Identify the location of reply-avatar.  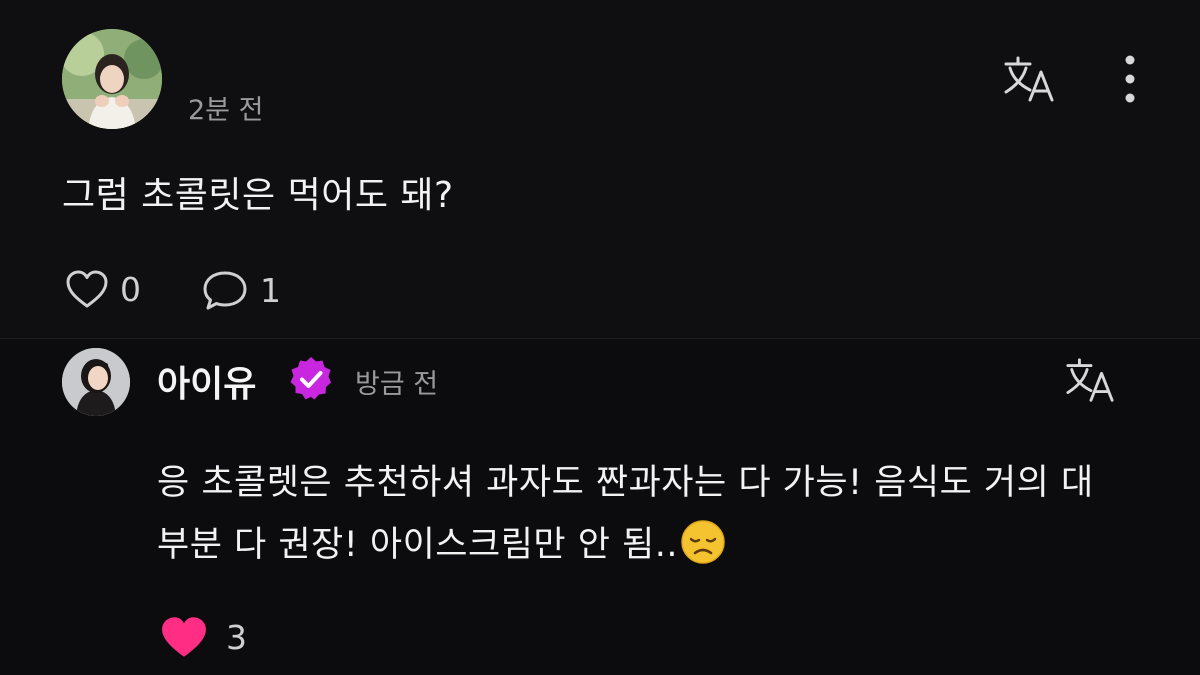
(96, 382).